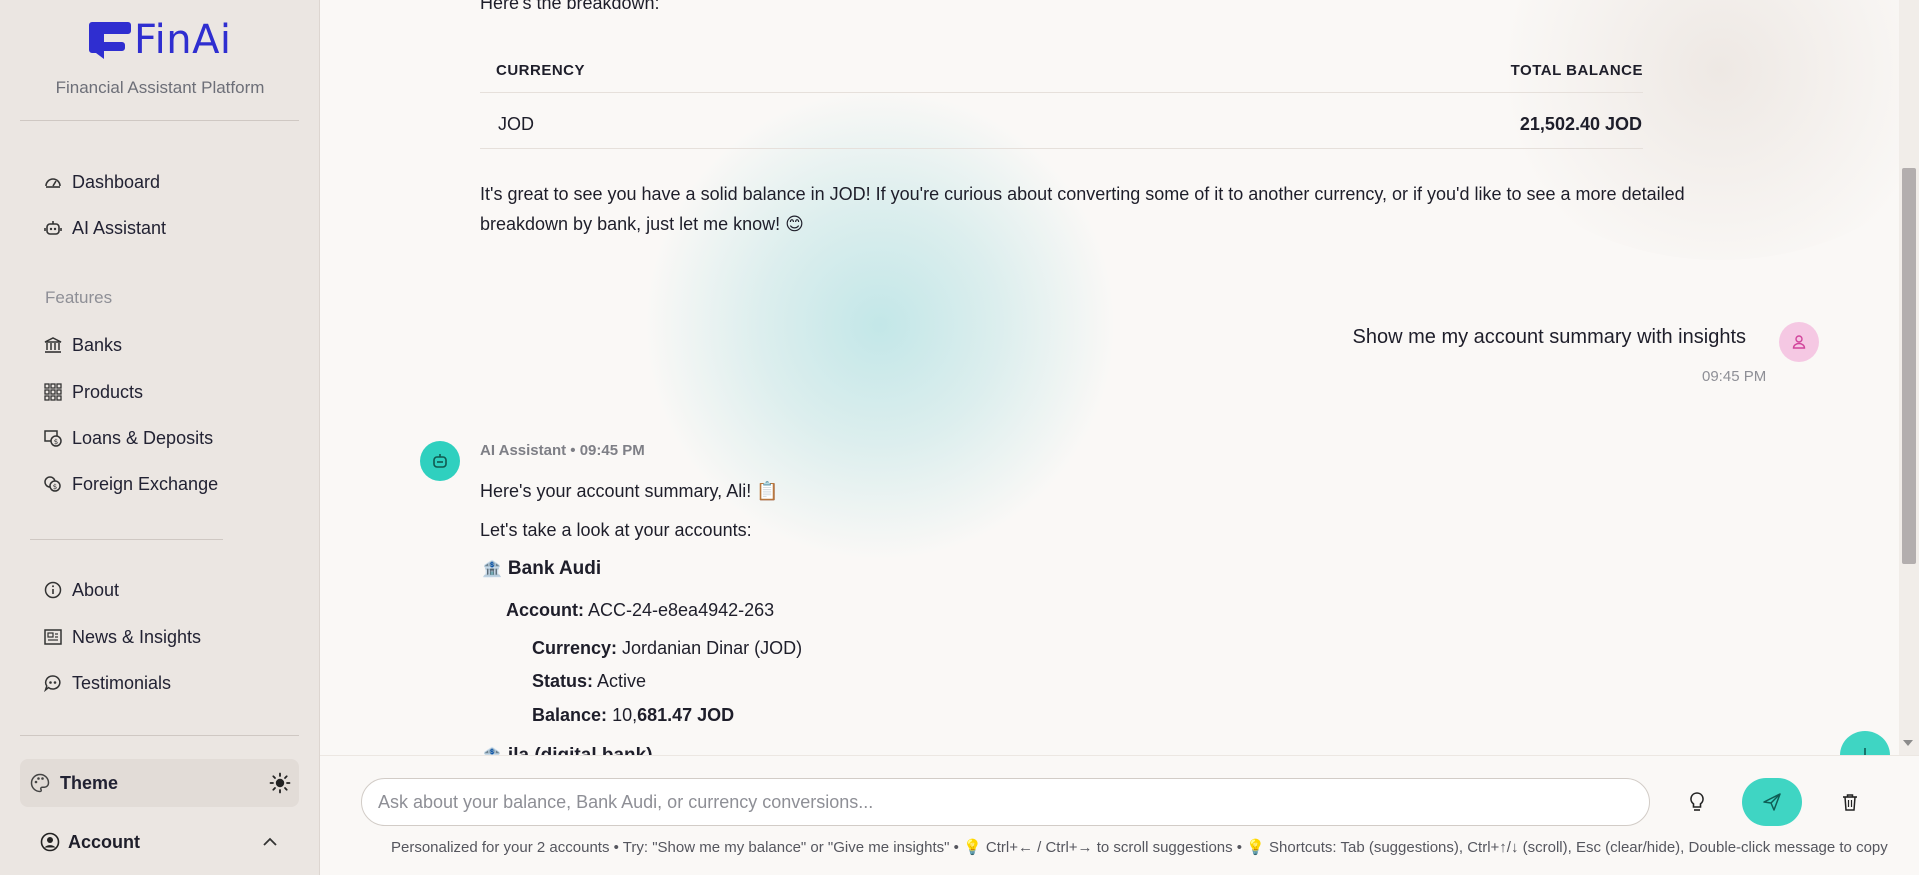 This screenshot has width=1919, height=875. Describe the element at coordinates (712, 648) in the screenshot. I see `currency-value: Jordanian Dinar (JOD)` at that location.